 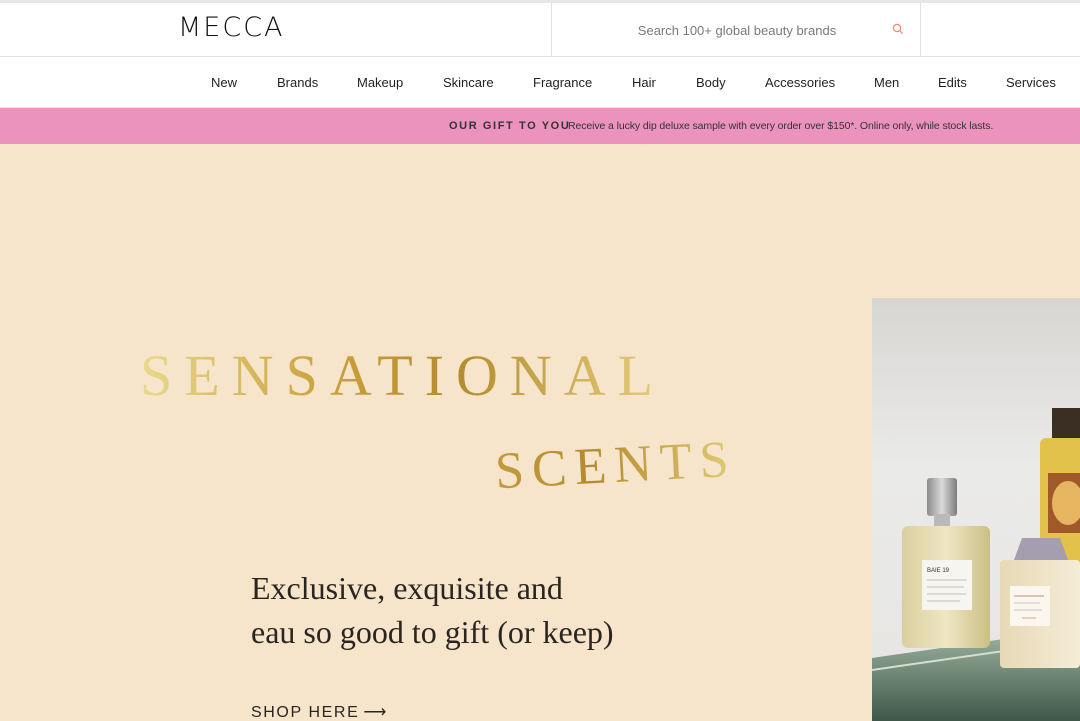 What do you see at coordinates (231, 27) in the screenshot?
I see `mecca-logo: MECCA` at bounding box center [231, 27].